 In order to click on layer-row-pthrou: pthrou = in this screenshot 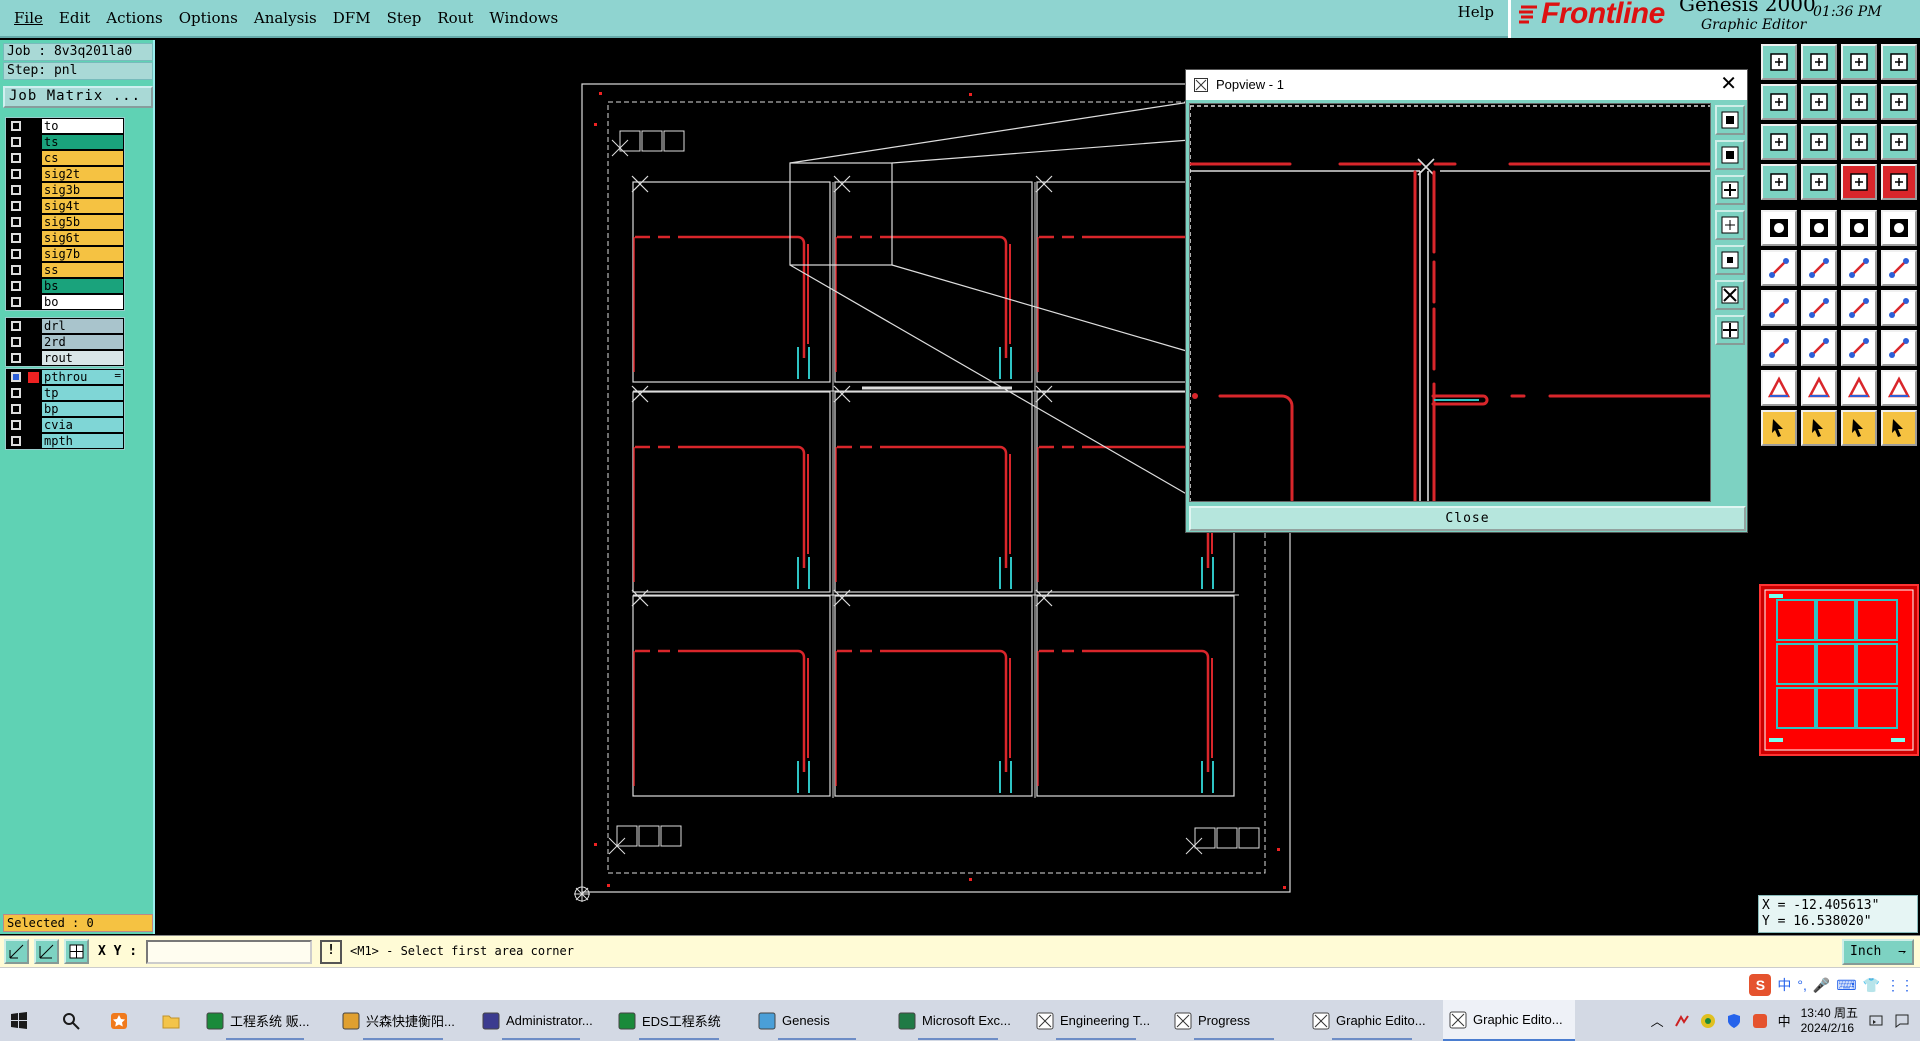, I will do `click(65, 377)`.